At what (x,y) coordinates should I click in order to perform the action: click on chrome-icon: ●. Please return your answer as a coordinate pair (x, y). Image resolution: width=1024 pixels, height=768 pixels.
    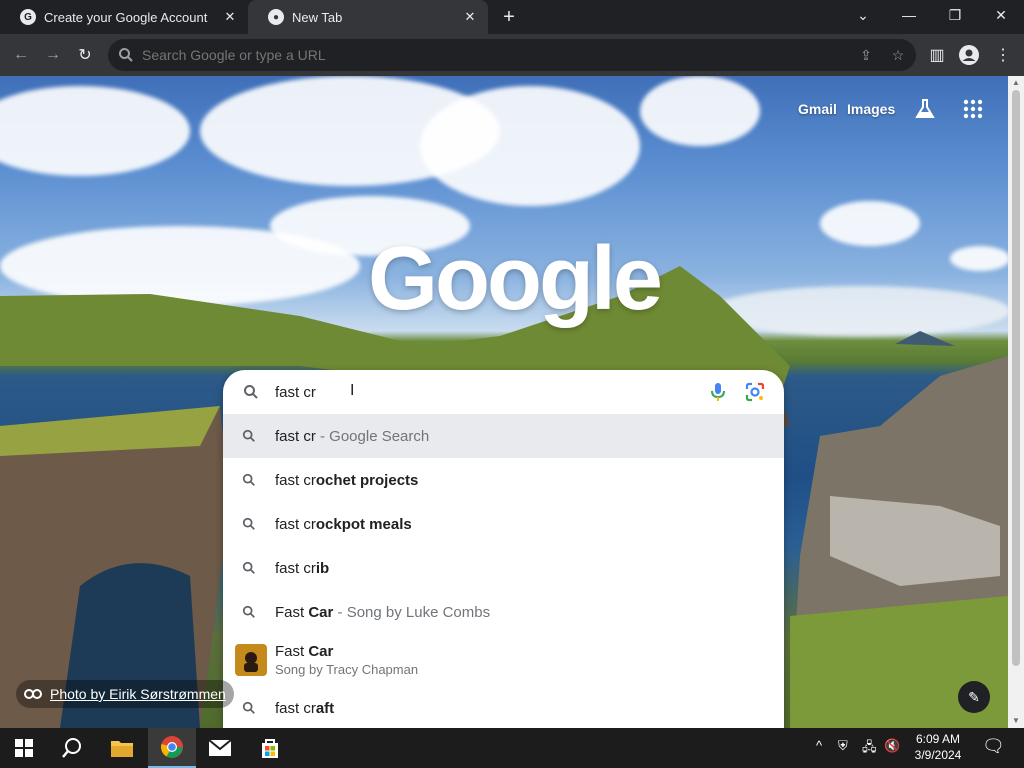
    Looking at the image, I should click on (276, 17).